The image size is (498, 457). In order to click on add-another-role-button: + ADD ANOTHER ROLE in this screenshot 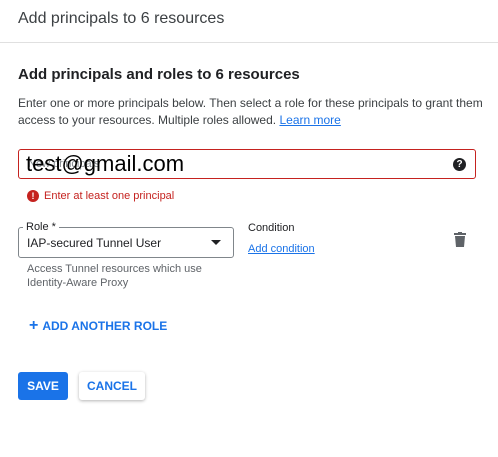, I will do `click(98, 326)`.